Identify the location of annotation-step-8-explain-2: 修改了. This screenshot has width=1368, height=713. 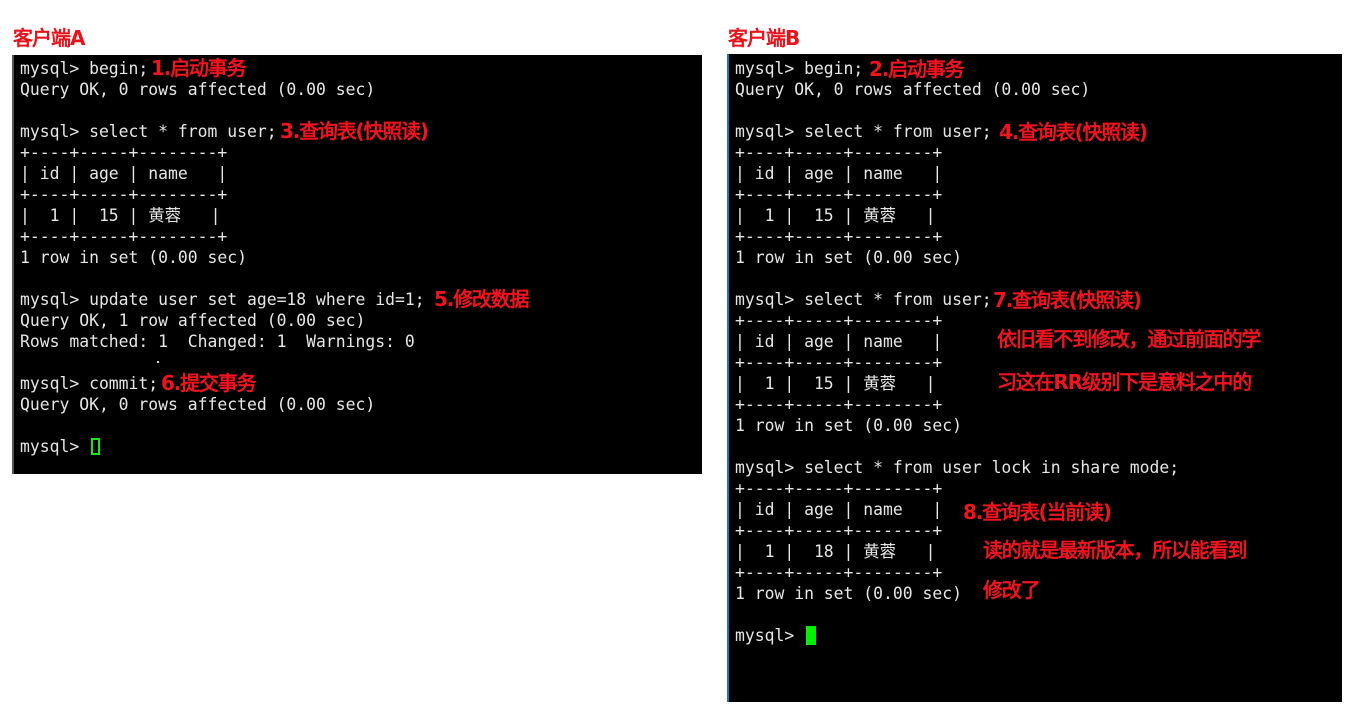
(1012, 590).